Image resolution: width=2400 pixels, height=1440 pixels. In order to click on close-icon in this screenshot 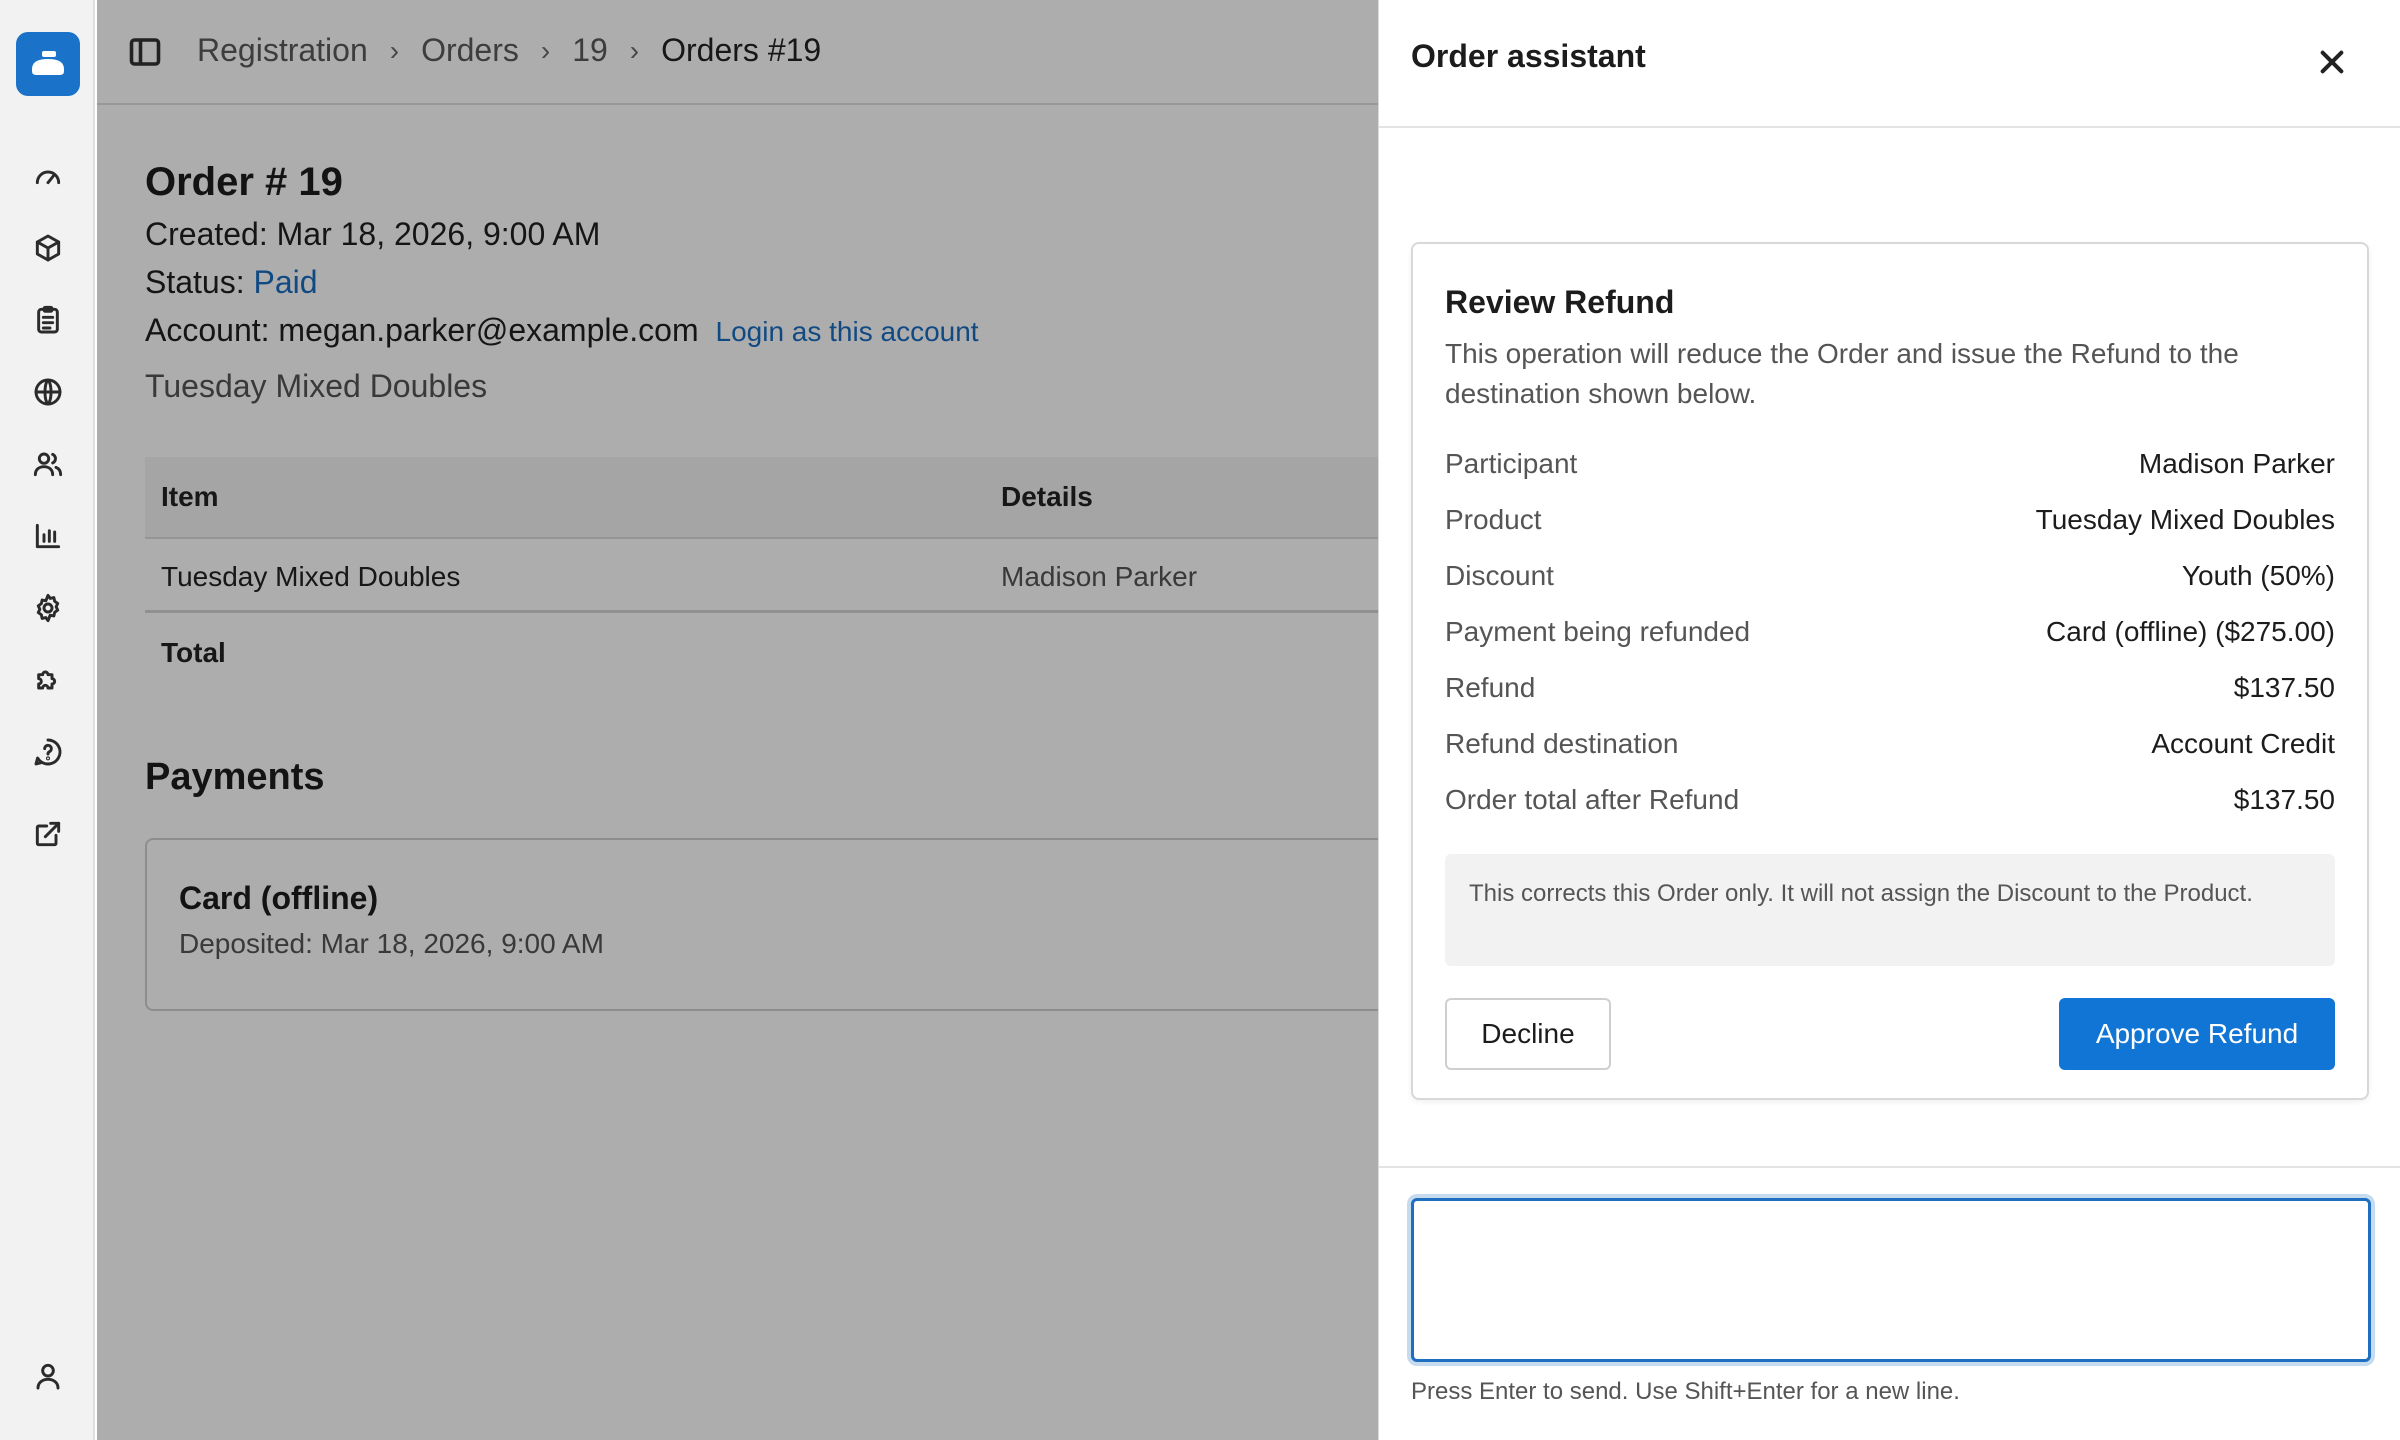, I will do `click(2332, 62)`.